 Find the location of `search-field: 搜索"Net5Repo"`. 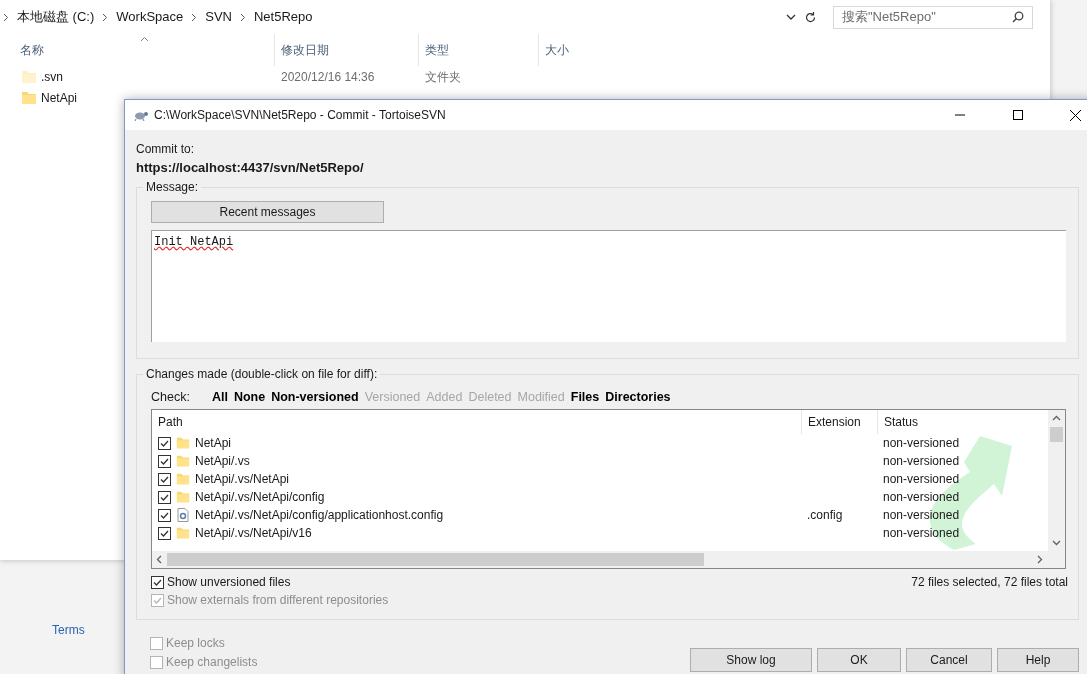

search-field: 搜索"Net5Repo" is located at coordinates (933, 17).